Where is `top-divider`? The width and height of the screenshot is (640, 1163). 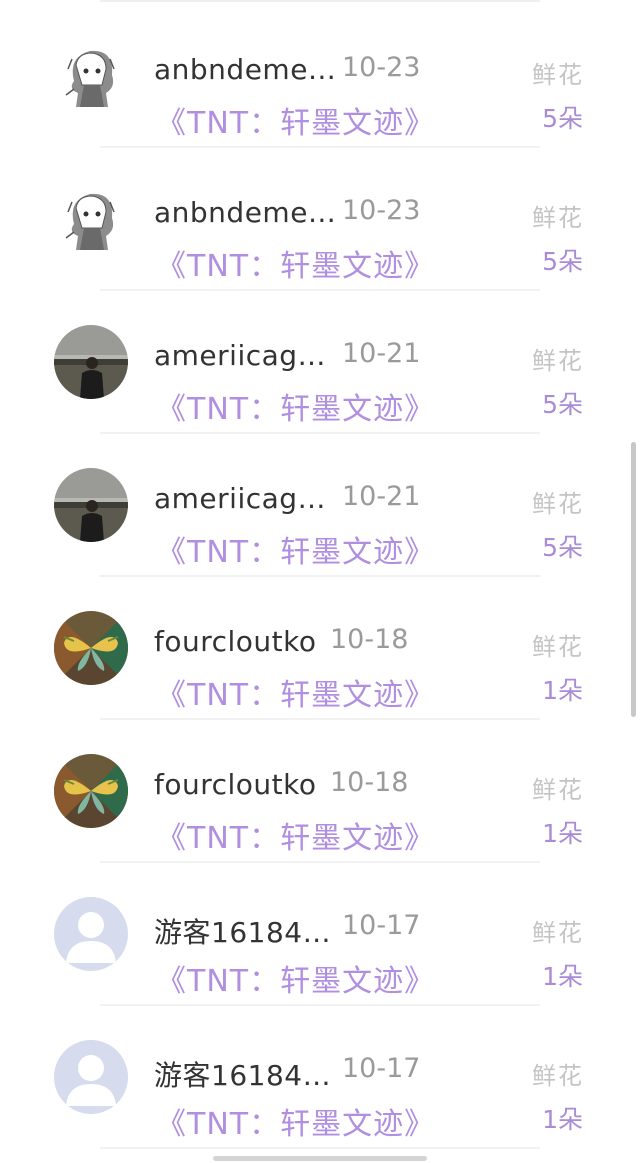
top-divider is located at coordinates (320, 1).